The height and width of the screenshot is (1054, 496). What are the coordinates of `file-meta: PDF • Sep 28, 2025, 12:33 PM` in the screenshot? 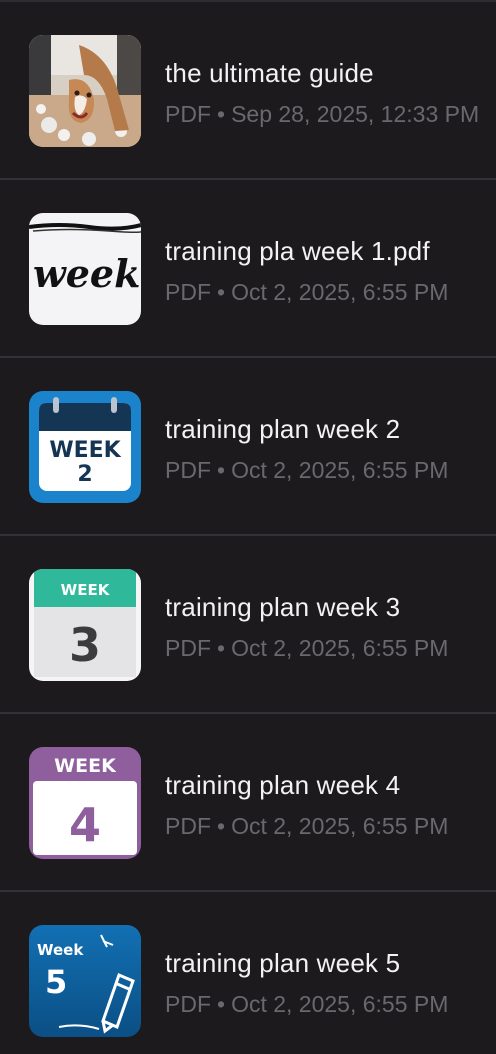 It's located at (330, 114).